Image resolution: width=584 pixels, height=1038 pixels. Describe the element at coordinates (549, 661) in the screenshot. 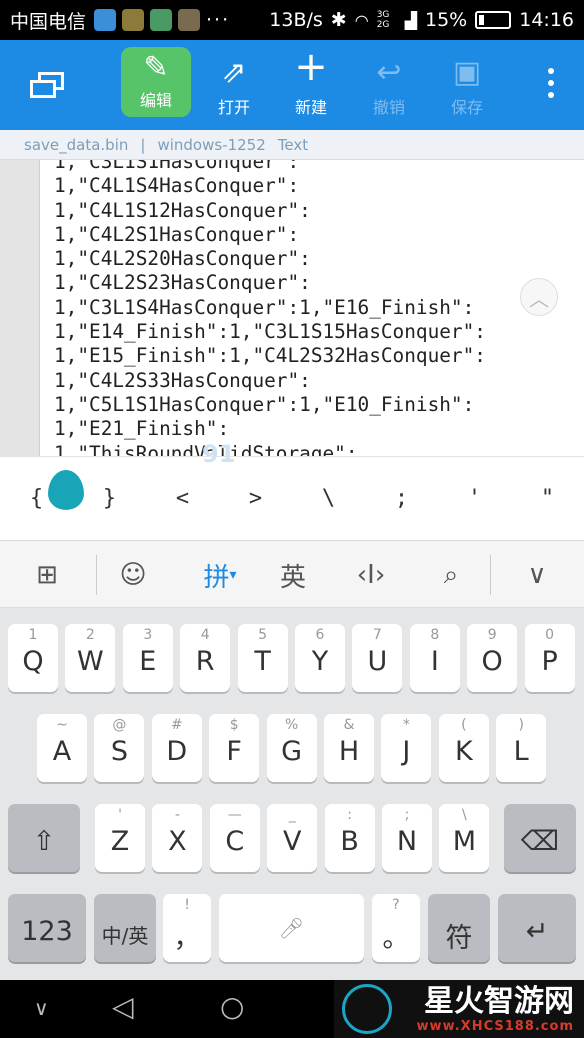

I see `key-label: P` at that location.